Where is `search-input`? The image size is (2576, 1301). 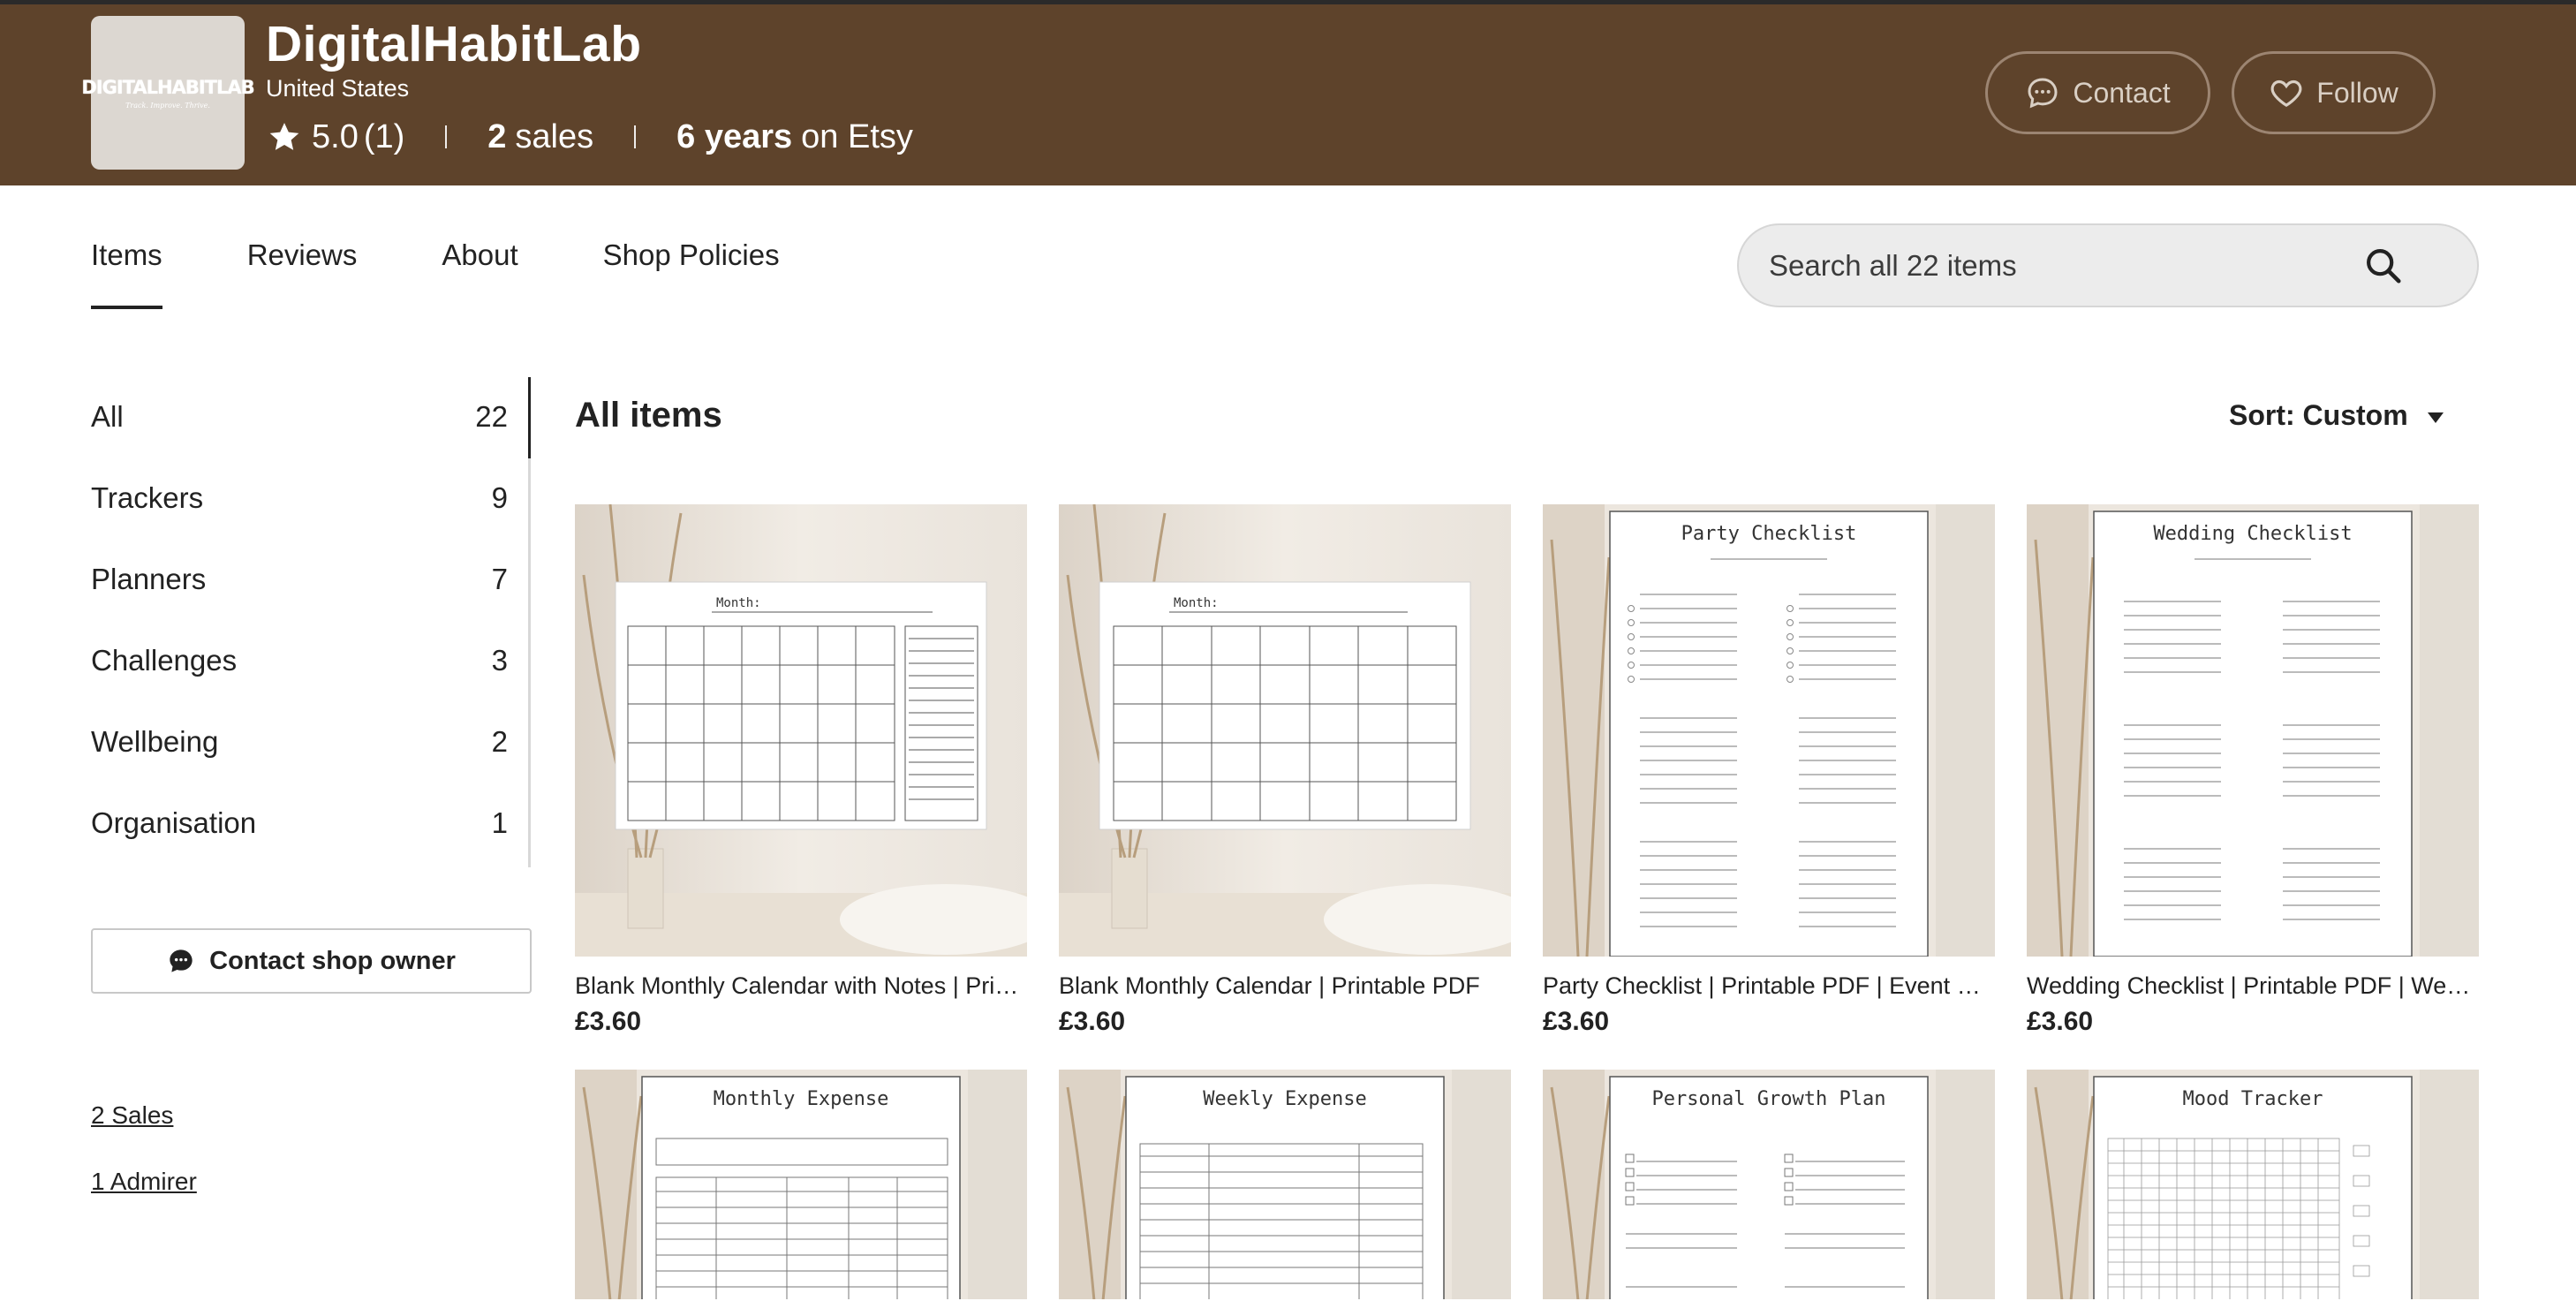 search-input is located at coordinates (2069, 266).